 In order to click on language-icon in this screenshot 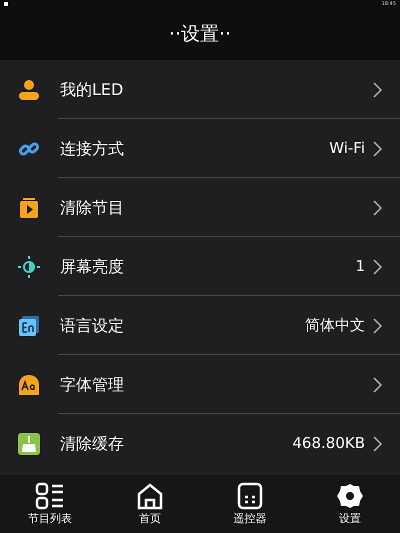, I will do `click(29, 325)`.